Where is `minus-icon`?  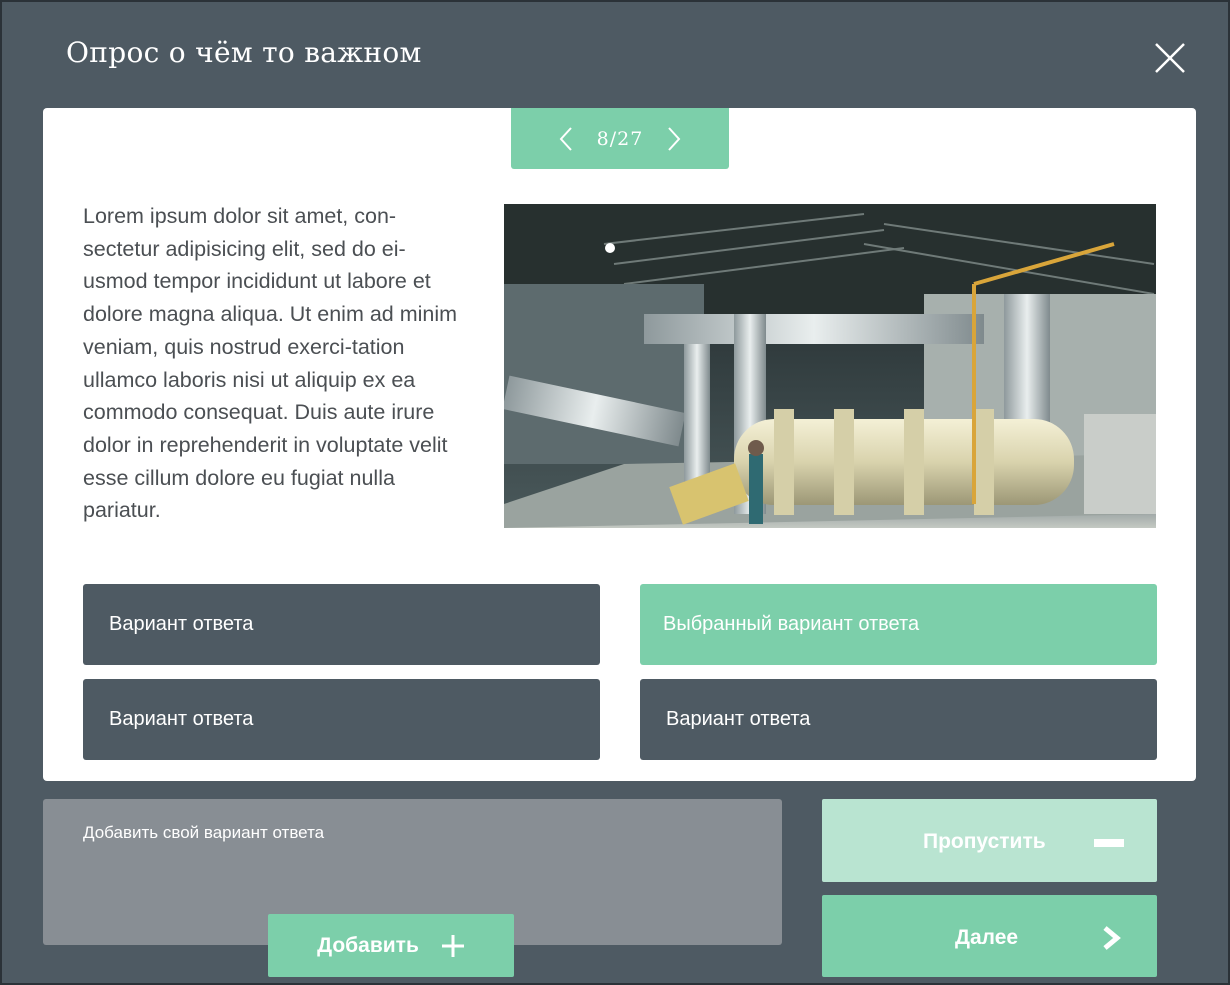 minus-icon is located at coordinates (1109, 843).